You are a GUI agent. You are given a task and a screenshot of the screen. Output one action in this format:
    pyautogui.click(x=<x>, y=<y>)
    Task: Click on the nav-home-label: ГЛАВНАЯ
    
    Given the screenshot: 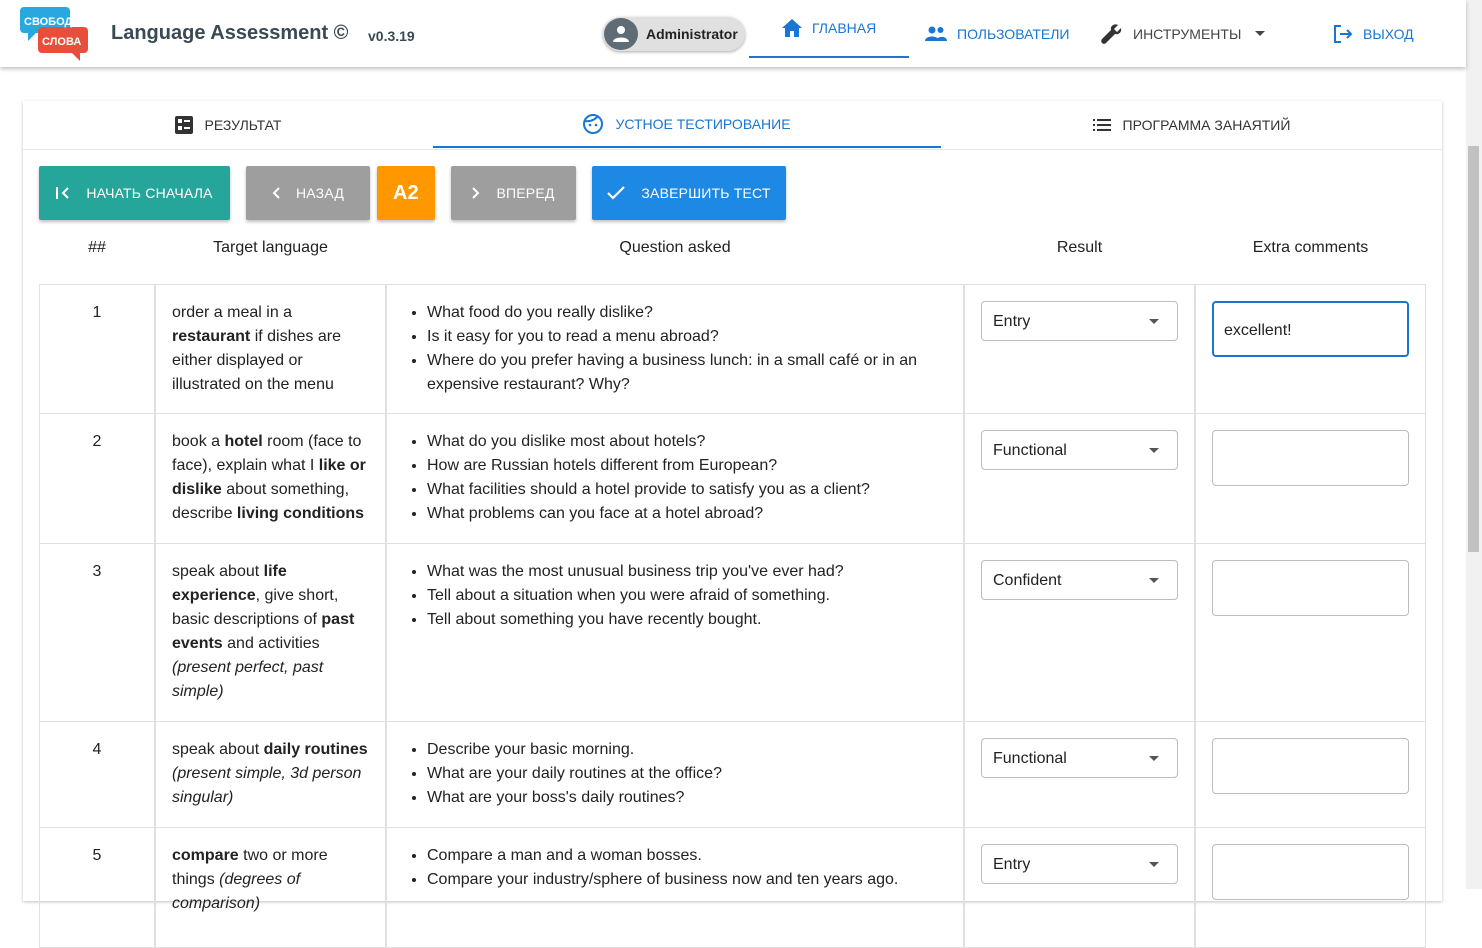 What is the action you would take?
    pyautogui.click(x=844, y=28)
    